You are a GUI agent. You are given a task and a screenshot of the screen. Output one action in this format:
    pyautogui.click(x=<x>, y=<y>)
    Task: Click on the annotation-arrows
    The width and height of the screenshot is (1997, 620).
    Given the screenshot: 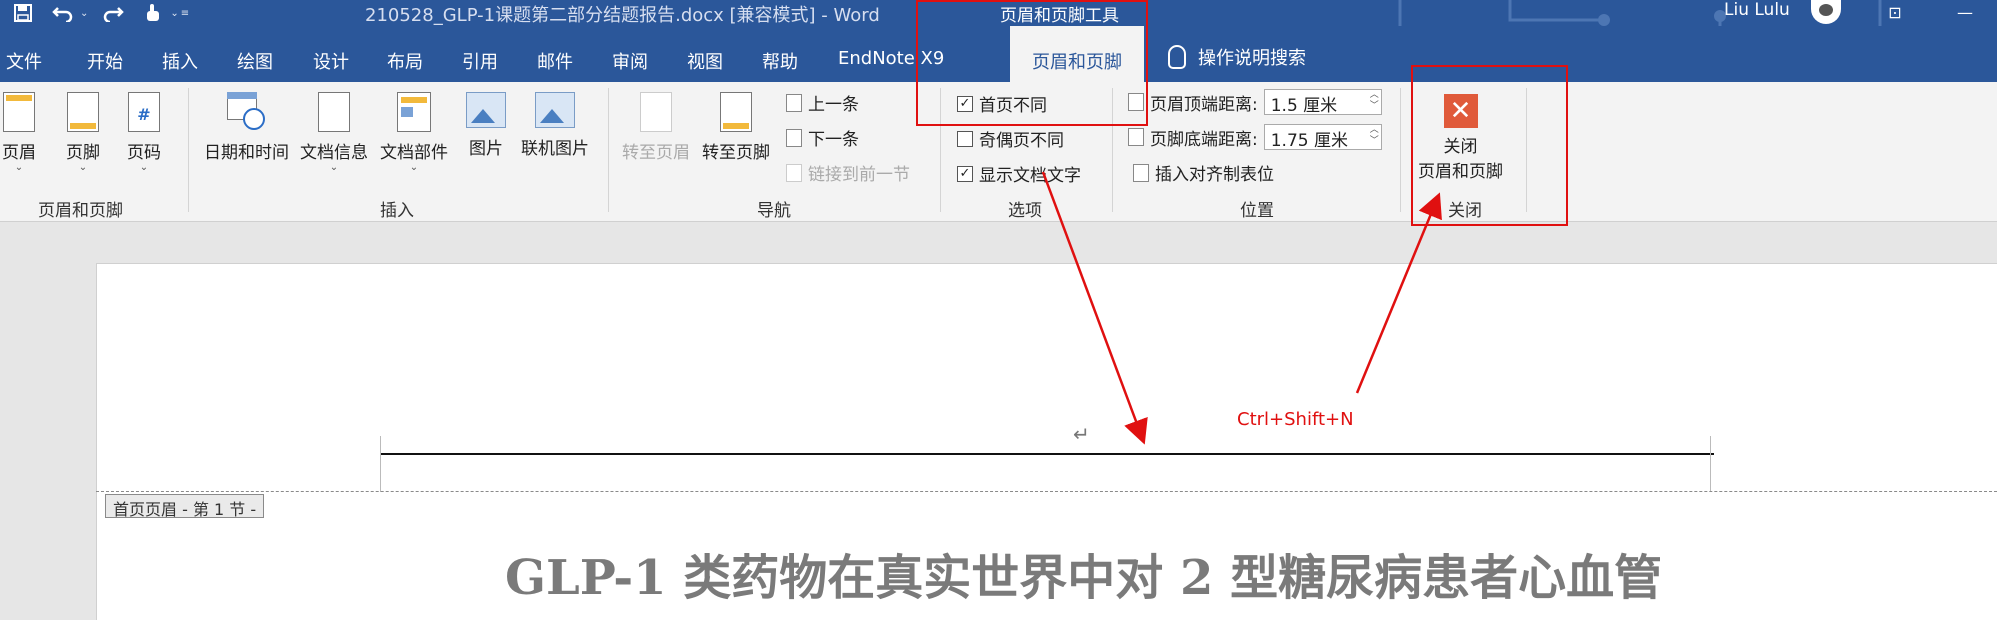 What is the action you would take?
    pyautogui.click(x=1241, y=308)
    